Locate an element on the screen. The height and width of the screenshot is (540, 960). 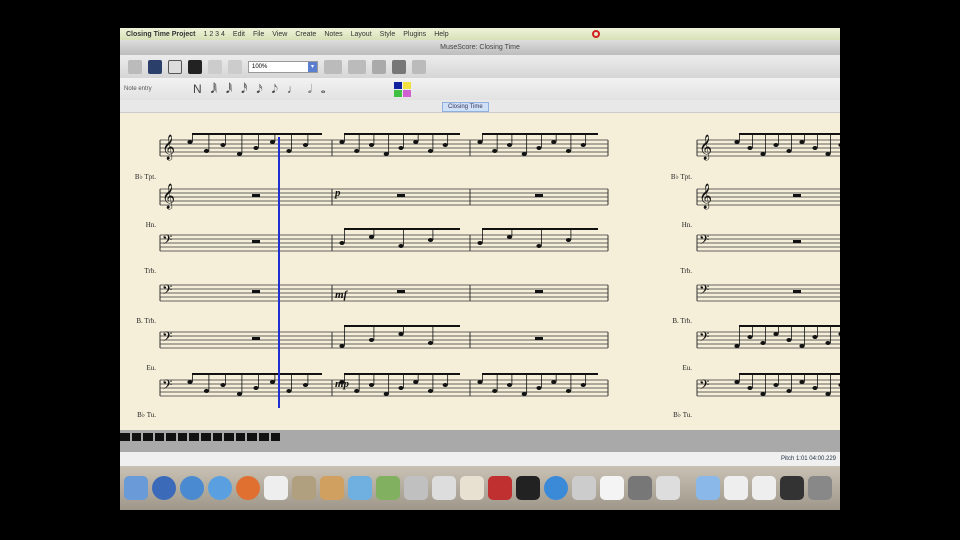
menu-item: 1 2 3 4 is located at coordinates (214, 34).